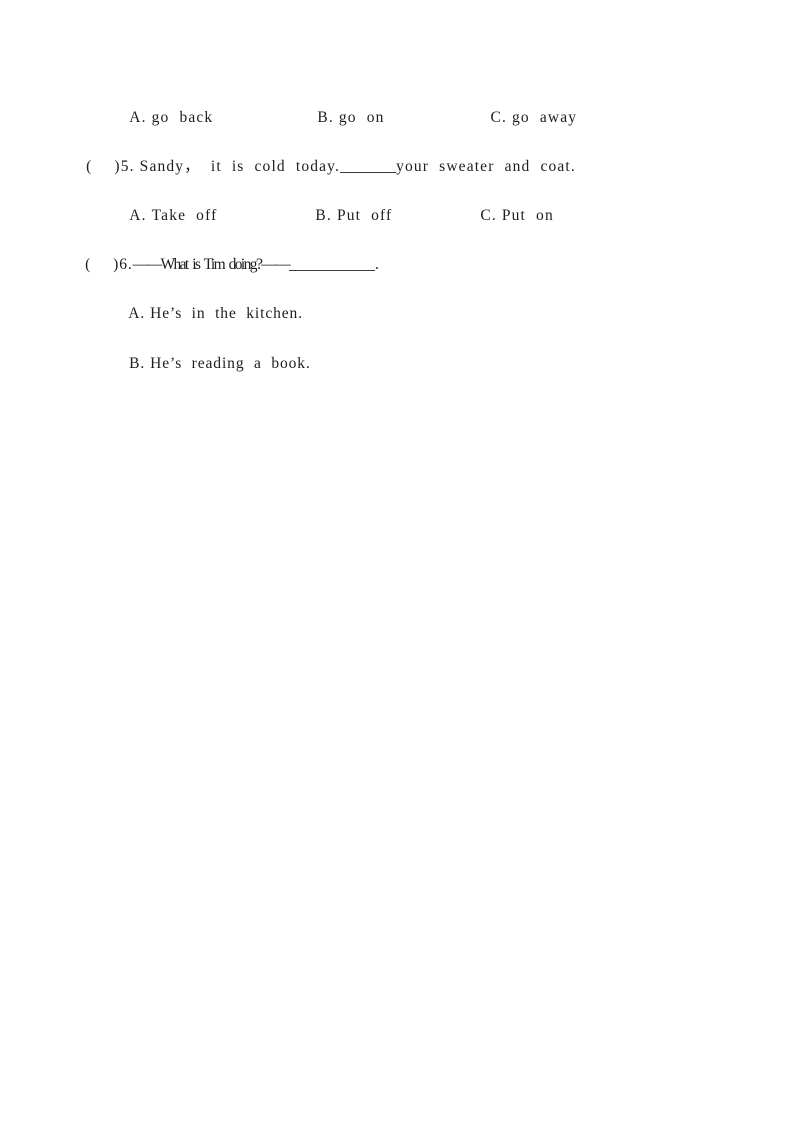  Describe the element at coordinates (332, 270) in the screenshot. I see `question-6-fill-blank` at that location.